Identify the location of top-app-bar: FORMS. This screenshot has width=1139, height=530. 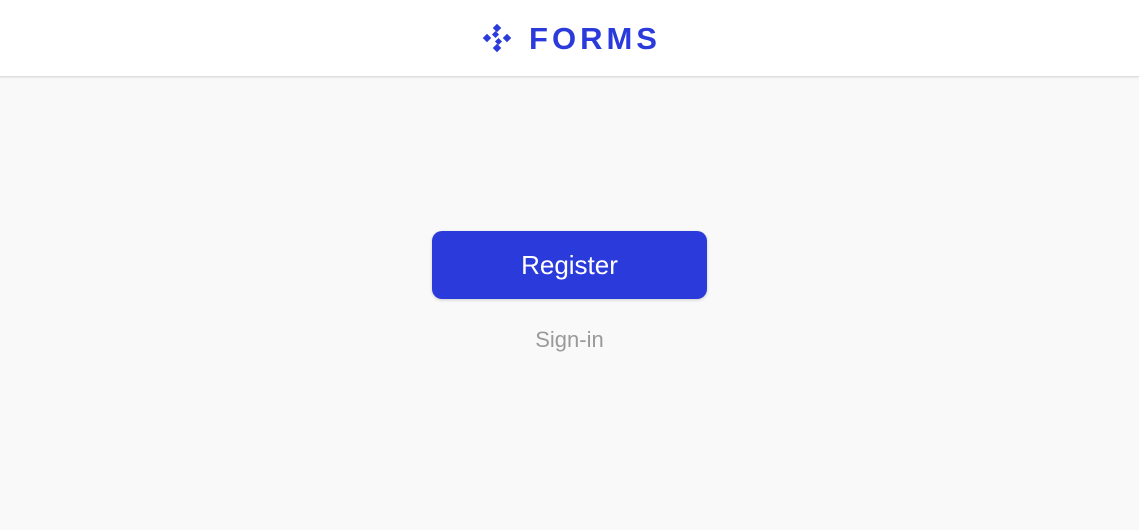
(569, 38).